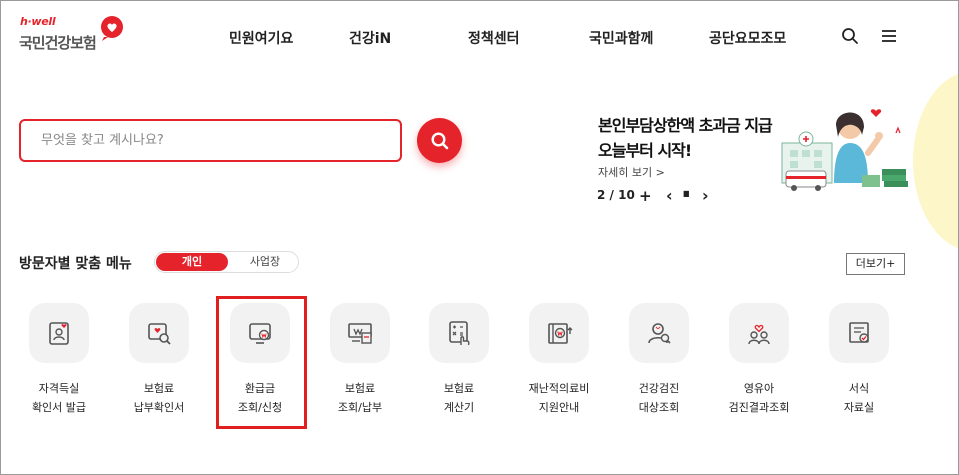 This screenshot has height=475, width=959. I want to click on tab-personal: 개인, so click(192, 262).